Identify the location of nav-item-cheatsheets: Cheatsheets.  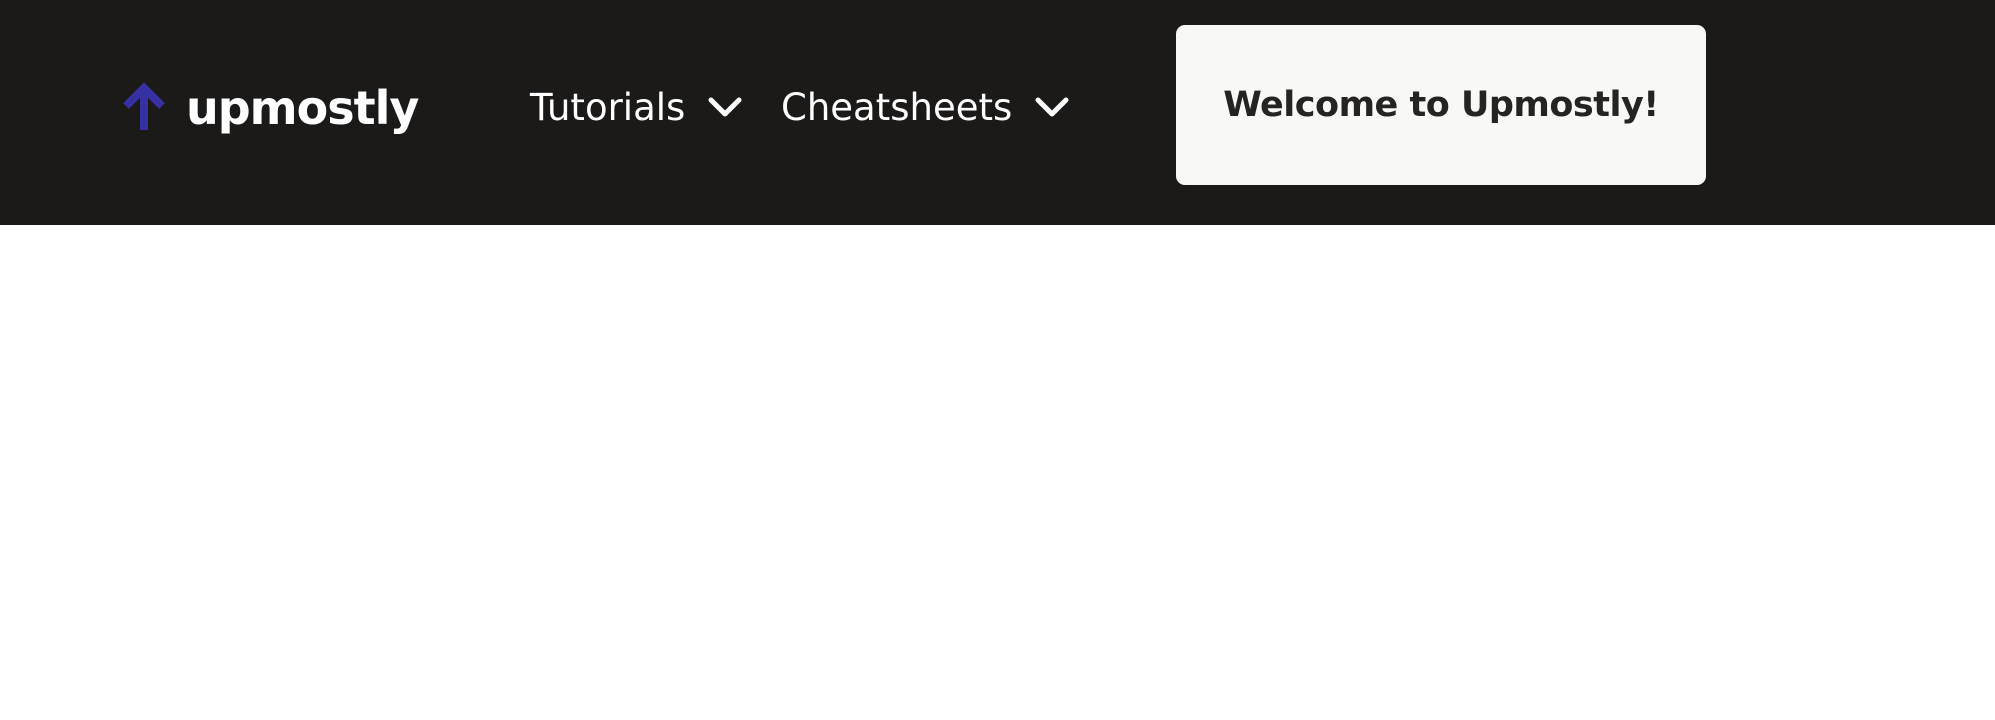
(925, 107).